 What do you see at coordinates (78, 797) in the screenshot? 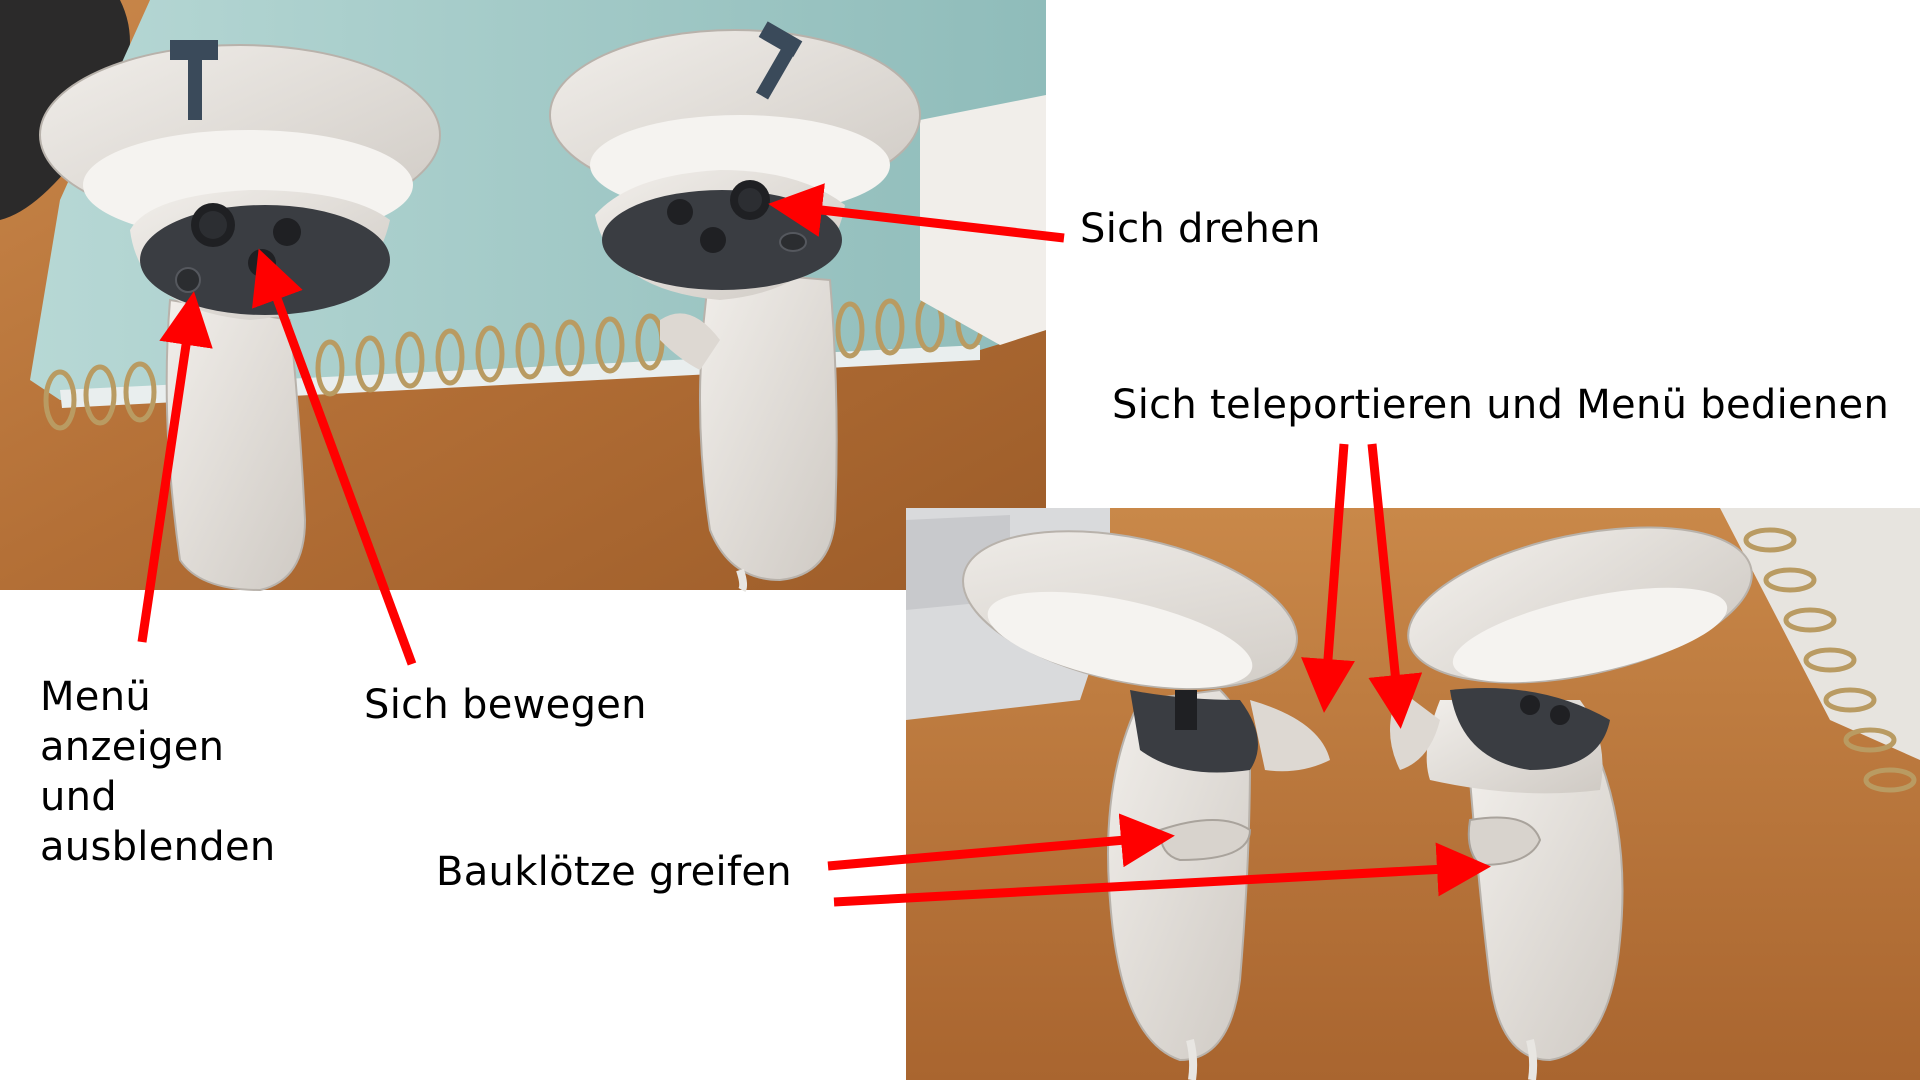
I see `label-menue-line-3: und` at bounding box center [78, 797].